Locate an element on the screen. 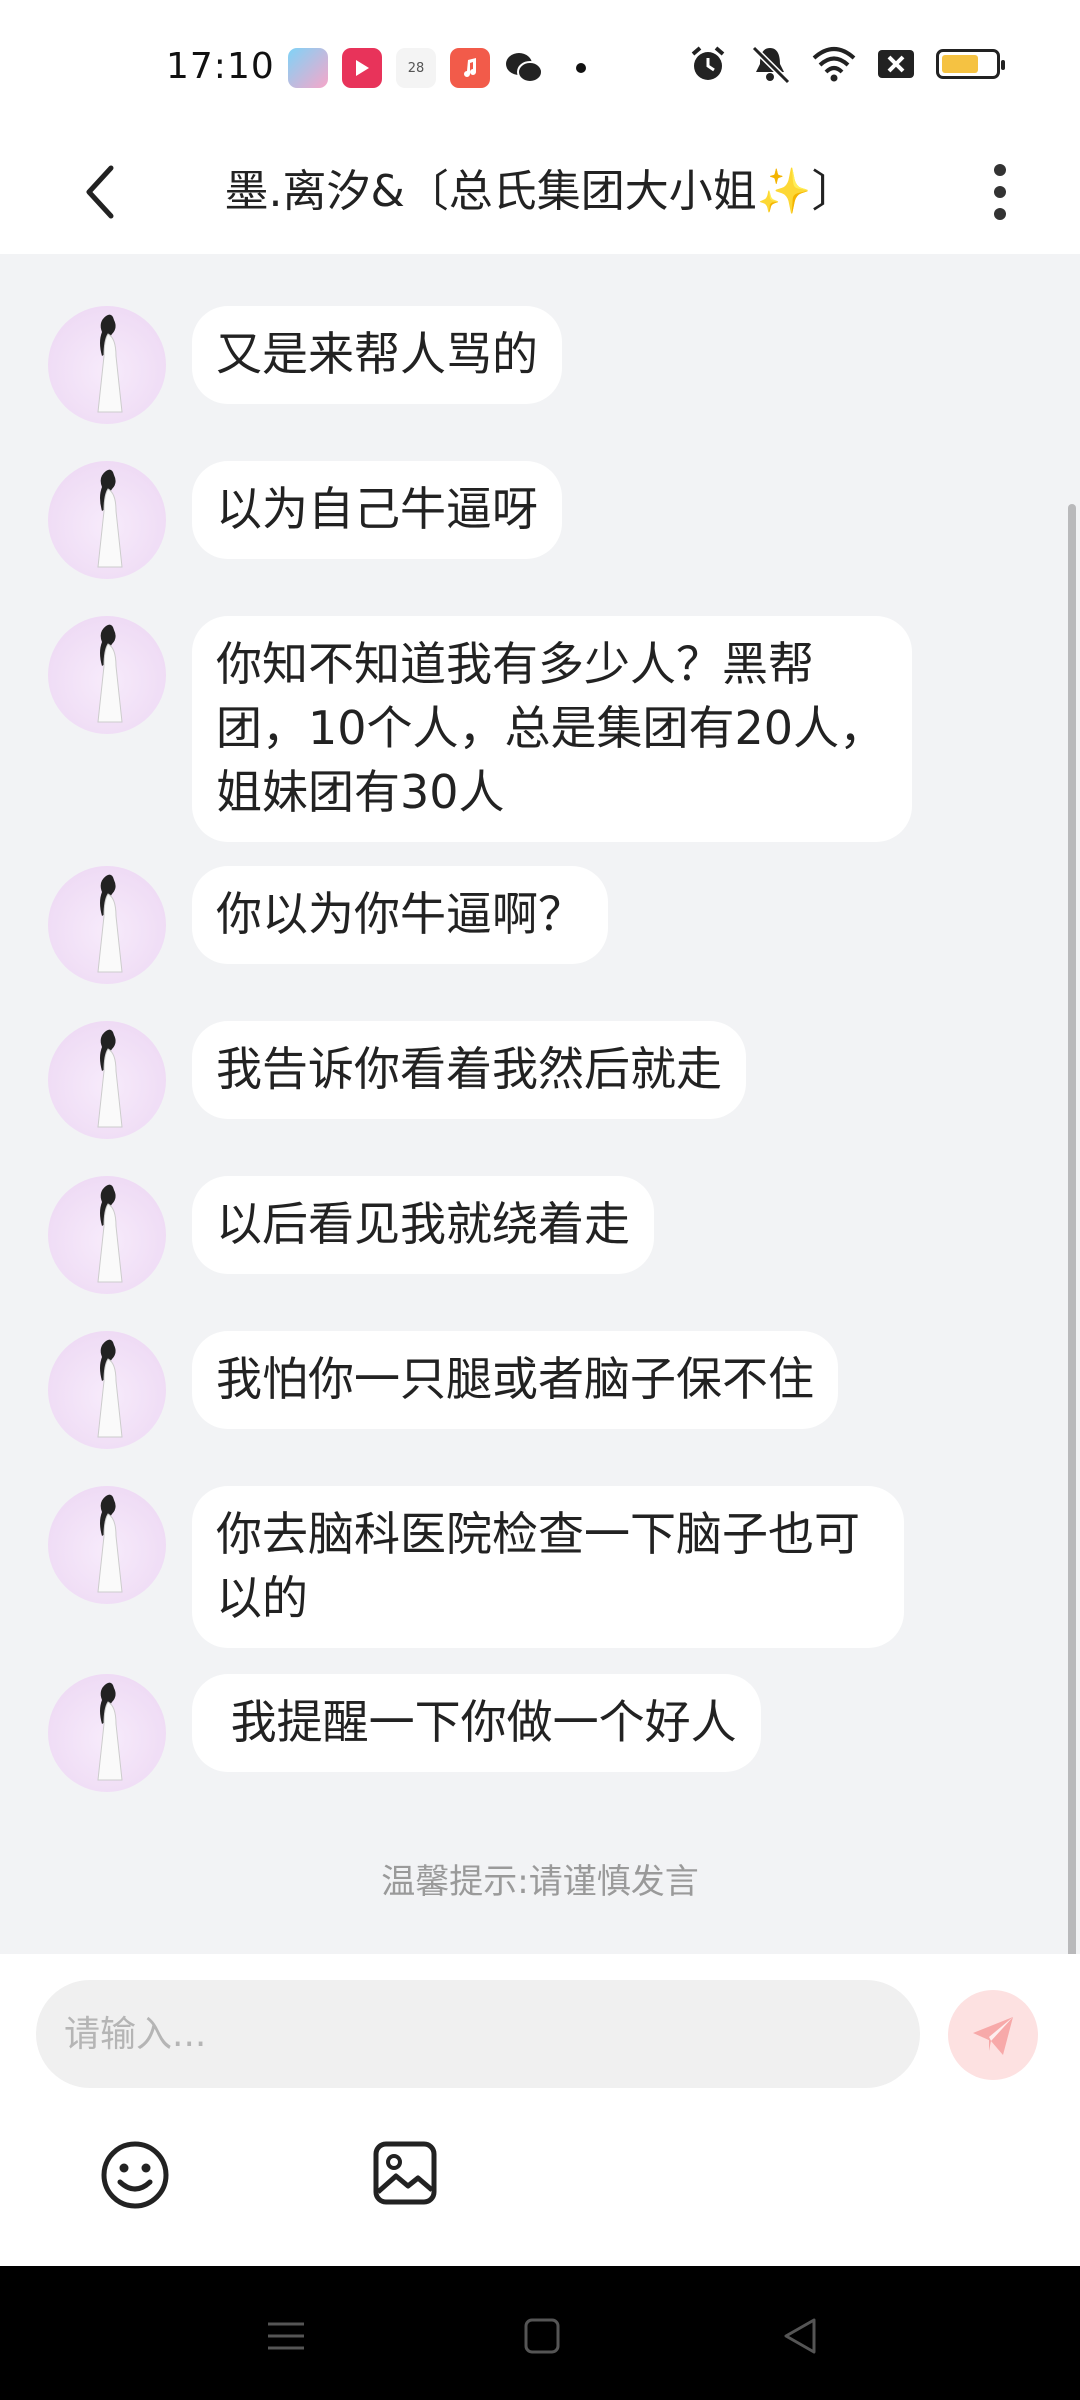  system-nav-bar is located at coordinates (540, 2333).